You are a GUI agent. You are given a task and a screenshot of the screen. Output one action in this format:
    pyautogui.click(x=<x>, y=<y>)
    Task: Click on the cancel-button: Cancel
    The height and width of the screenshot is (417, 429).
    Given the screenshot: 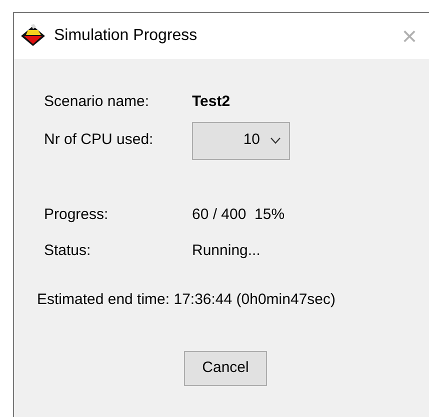 What is the action you would take?
    pyautogui.click(x=225, y=368)
    